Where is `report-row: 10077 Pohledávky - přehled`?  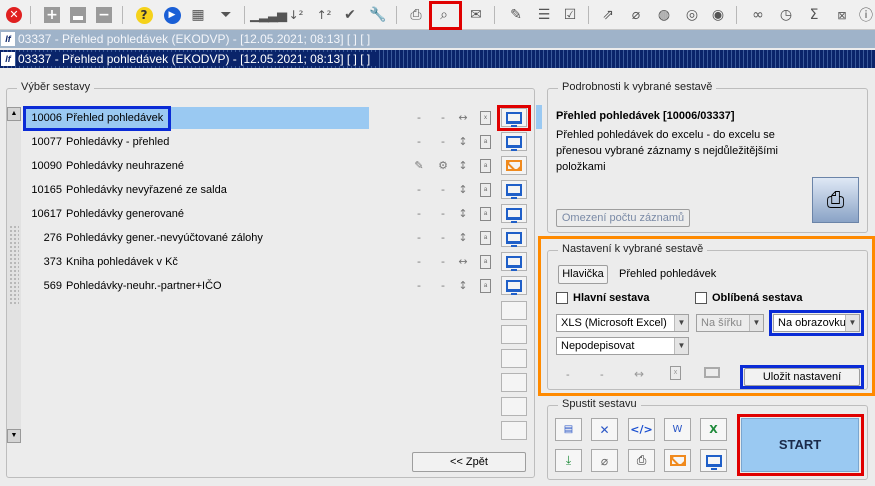
report-row: 10077 Pohledávky - přehled is located at coordinates (196, 142).